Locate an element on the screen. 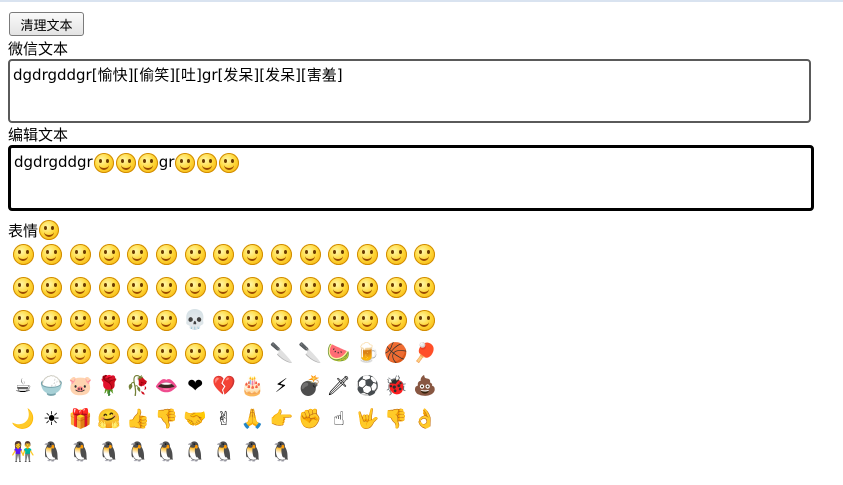 This screenshot has height=485, width=843. emoji-tongue is located at coordinates (367, 254).